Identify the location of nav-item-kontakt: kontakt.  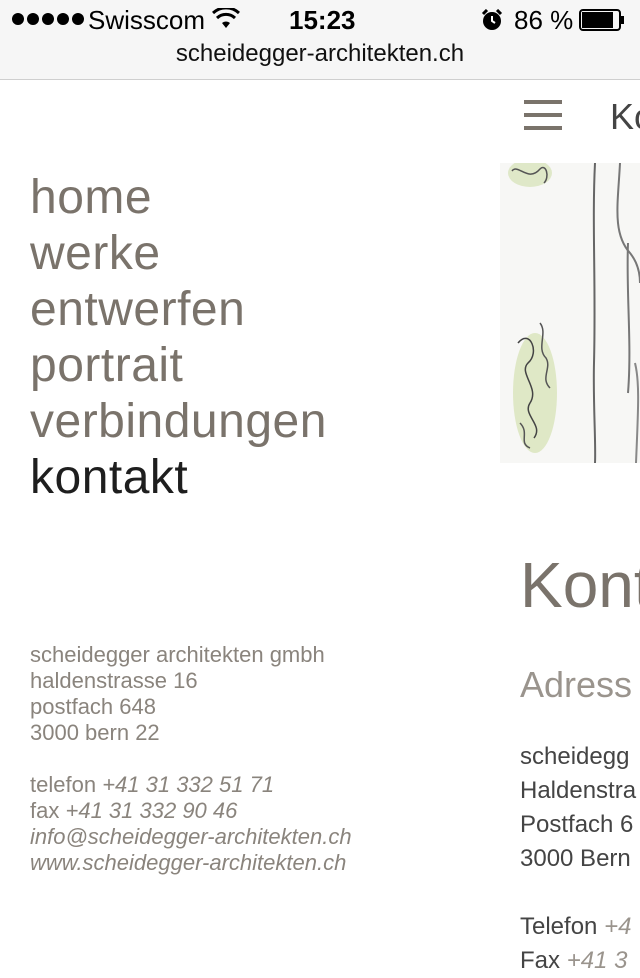
(178, 478).